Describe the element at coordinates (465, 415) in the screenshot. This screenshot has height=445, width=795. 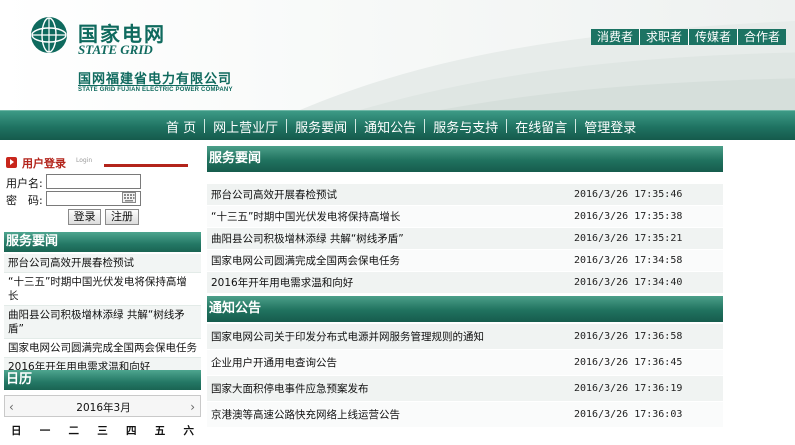
I see `notice-row: 京港澳等高速公路快充网络上线运营公告 2016/3/26 17:36:03` at that location.